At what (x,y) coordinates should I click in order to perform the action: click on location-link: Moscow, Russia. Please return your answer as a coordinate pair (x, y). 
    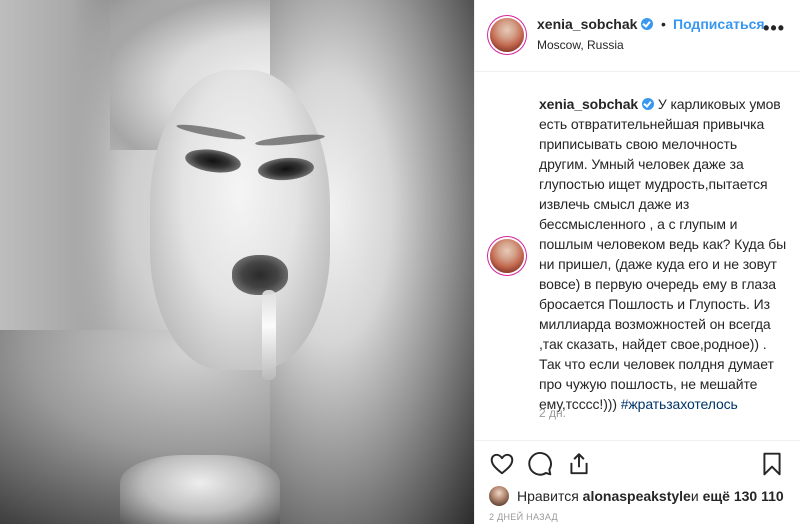
    Looking at the image, I should click on (580, 45).